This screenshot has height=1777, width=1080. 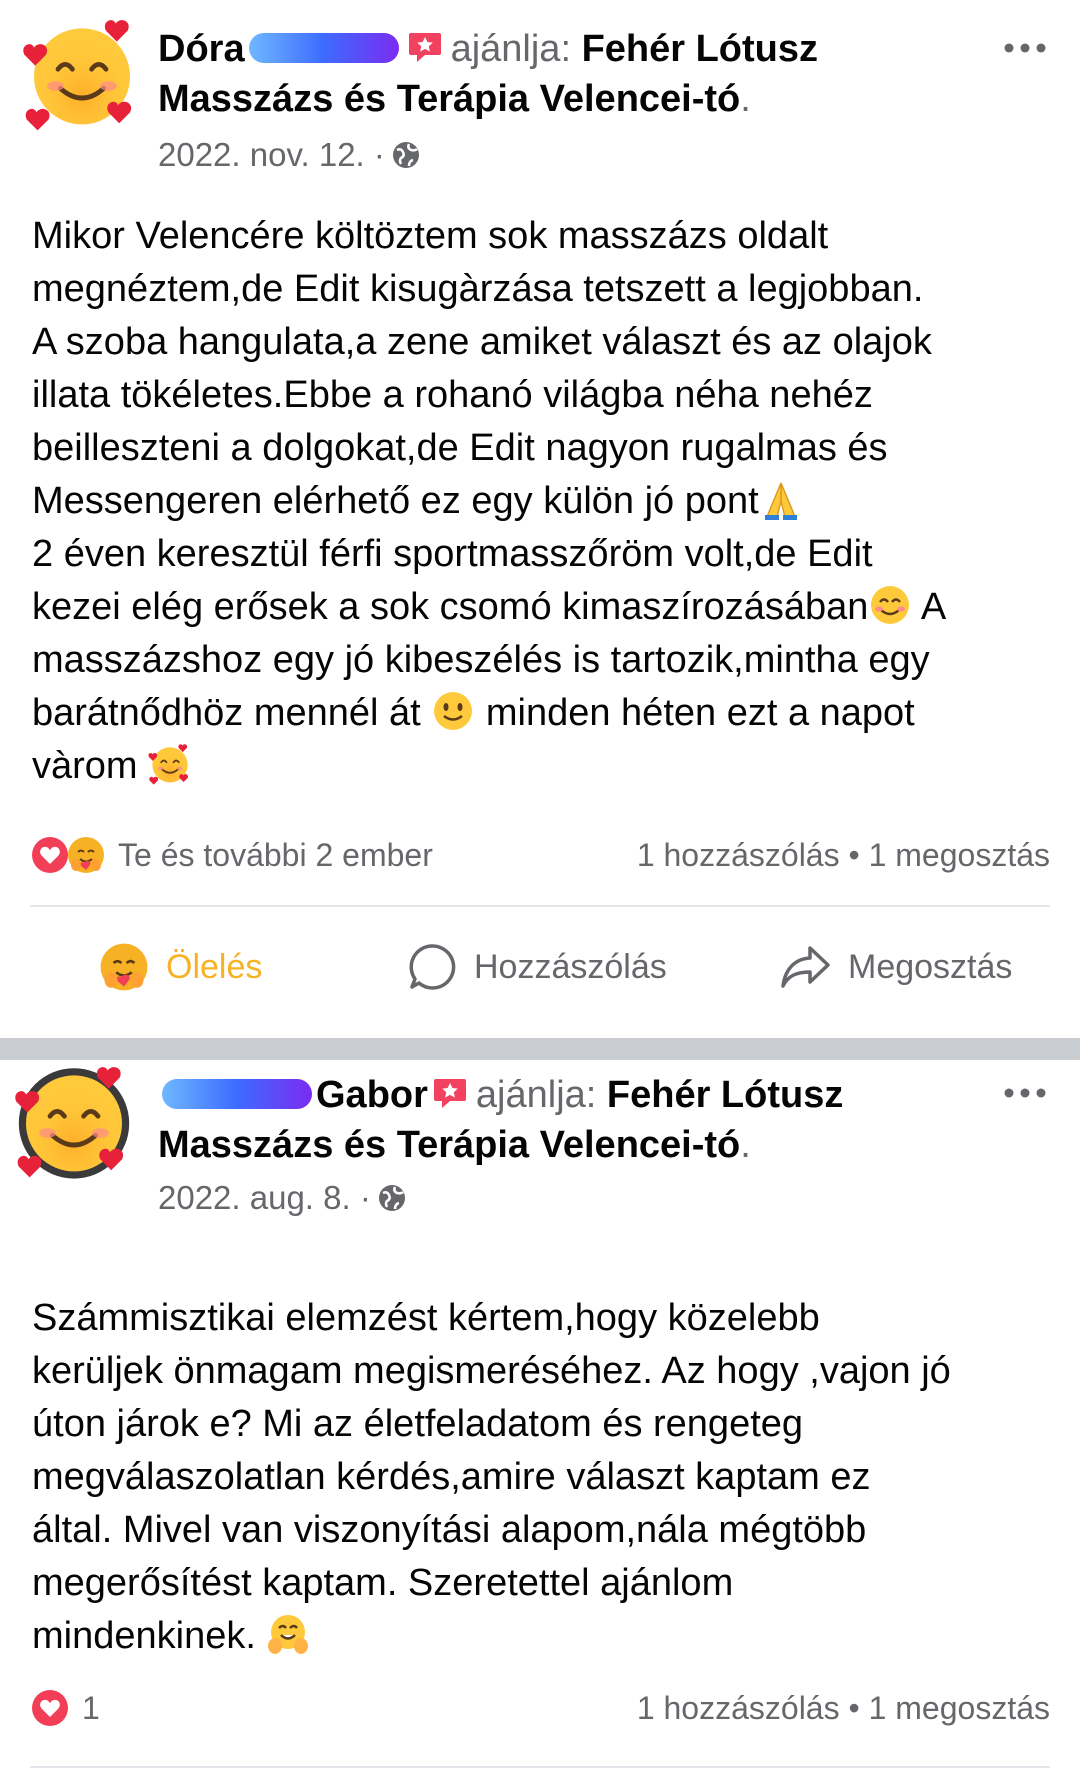 I want to click on body-line: mindenkinek., so click(x=542, y=1636).